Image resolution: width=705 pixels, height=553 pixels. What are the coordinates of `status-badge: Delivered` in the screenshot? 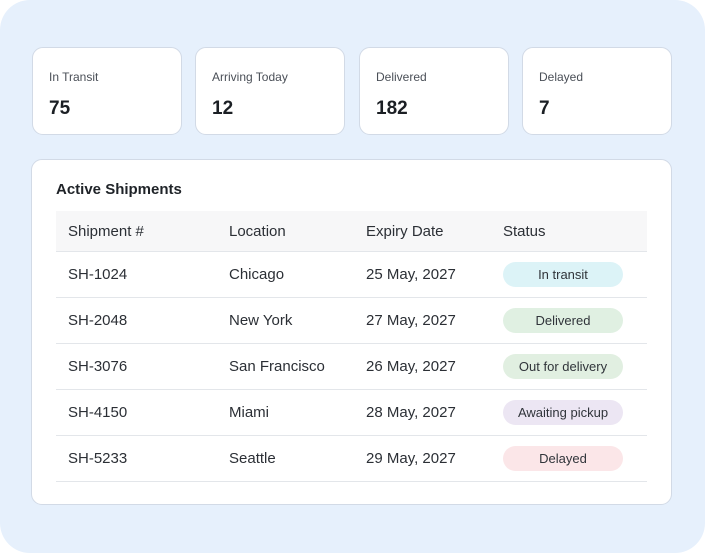 It's located at (563, 320).